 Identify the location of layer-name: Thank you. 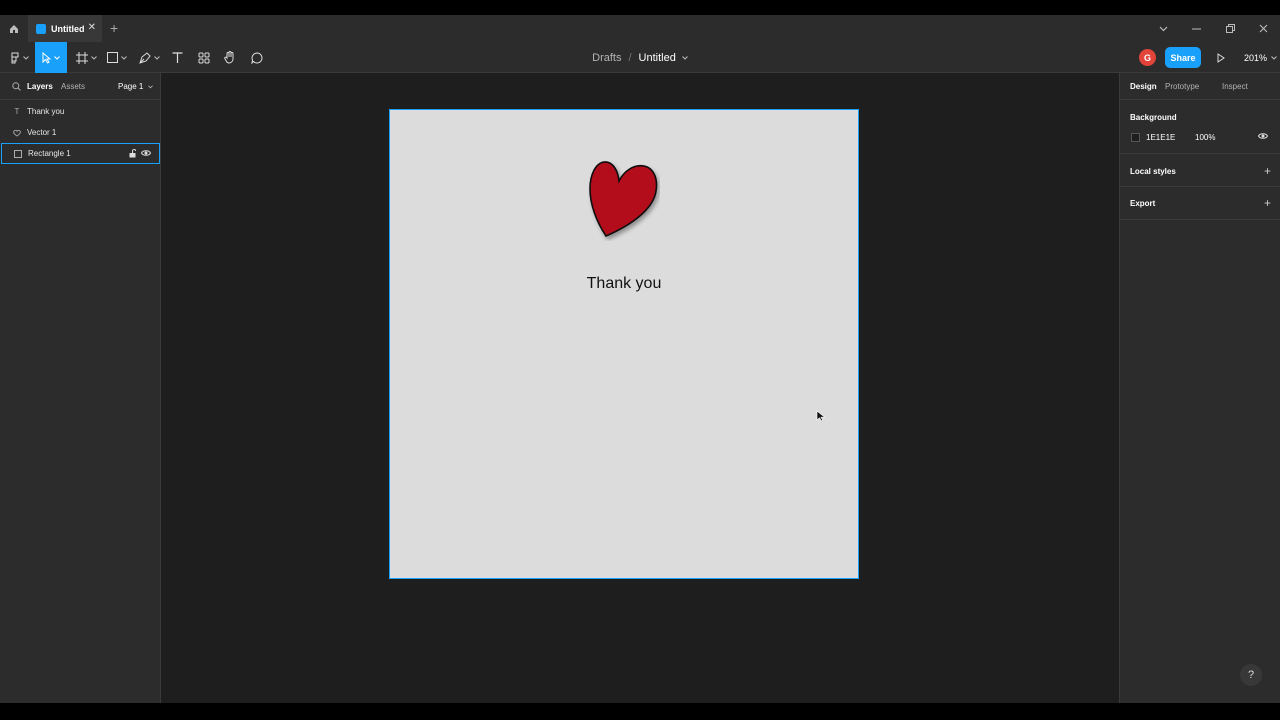
(46, 111).